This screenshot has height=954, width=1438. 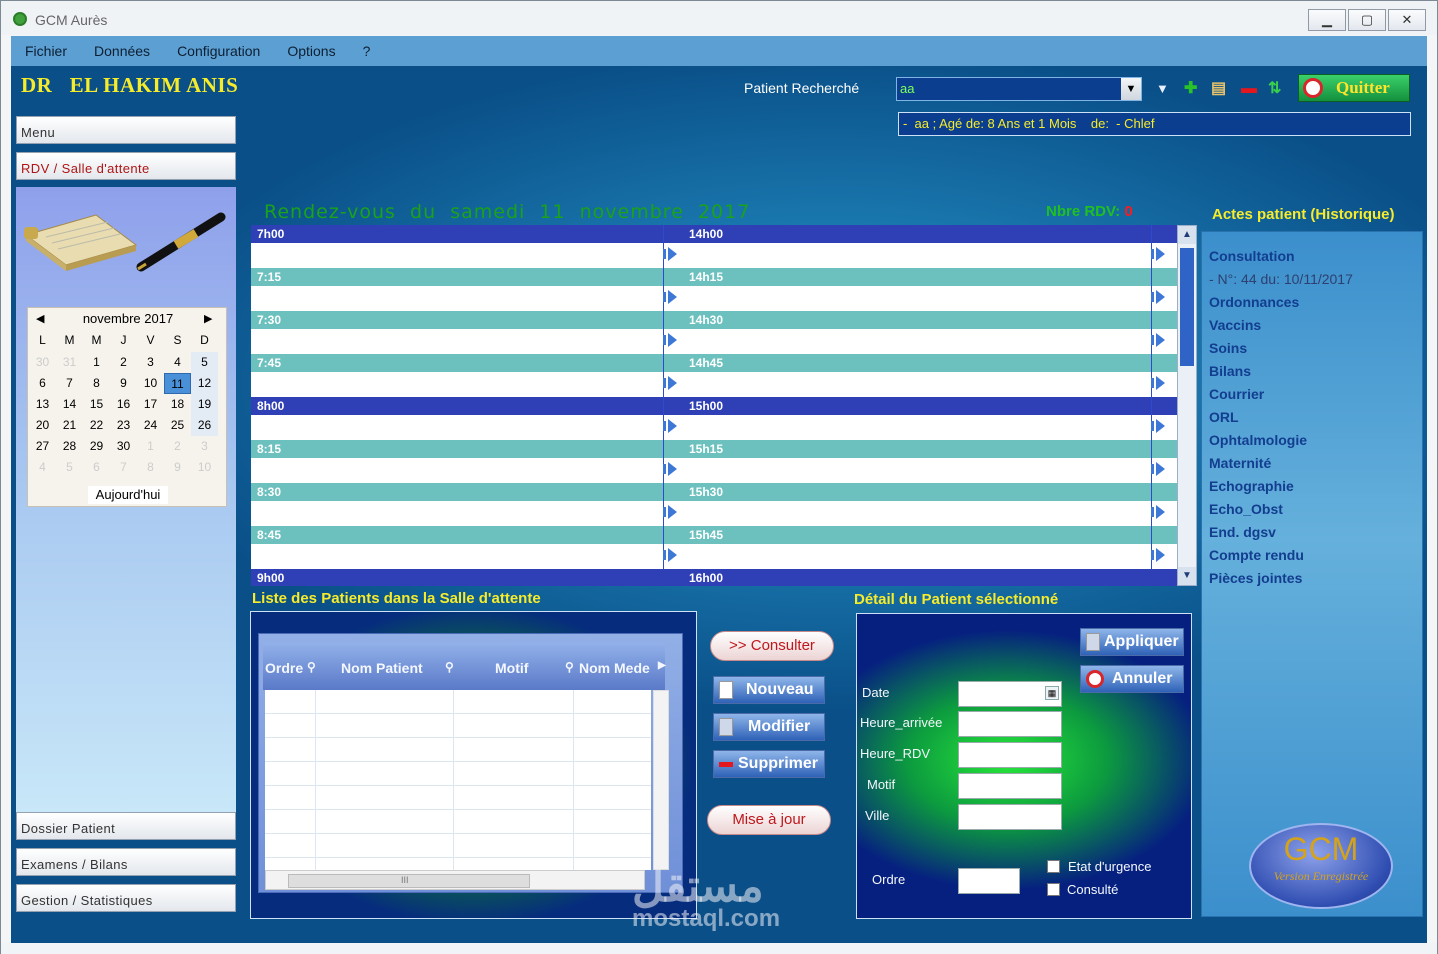 What do you see at coordinates (69, 404) in the screenshot?
I see `calendar-day: 14` at bounding box center [69, 404].